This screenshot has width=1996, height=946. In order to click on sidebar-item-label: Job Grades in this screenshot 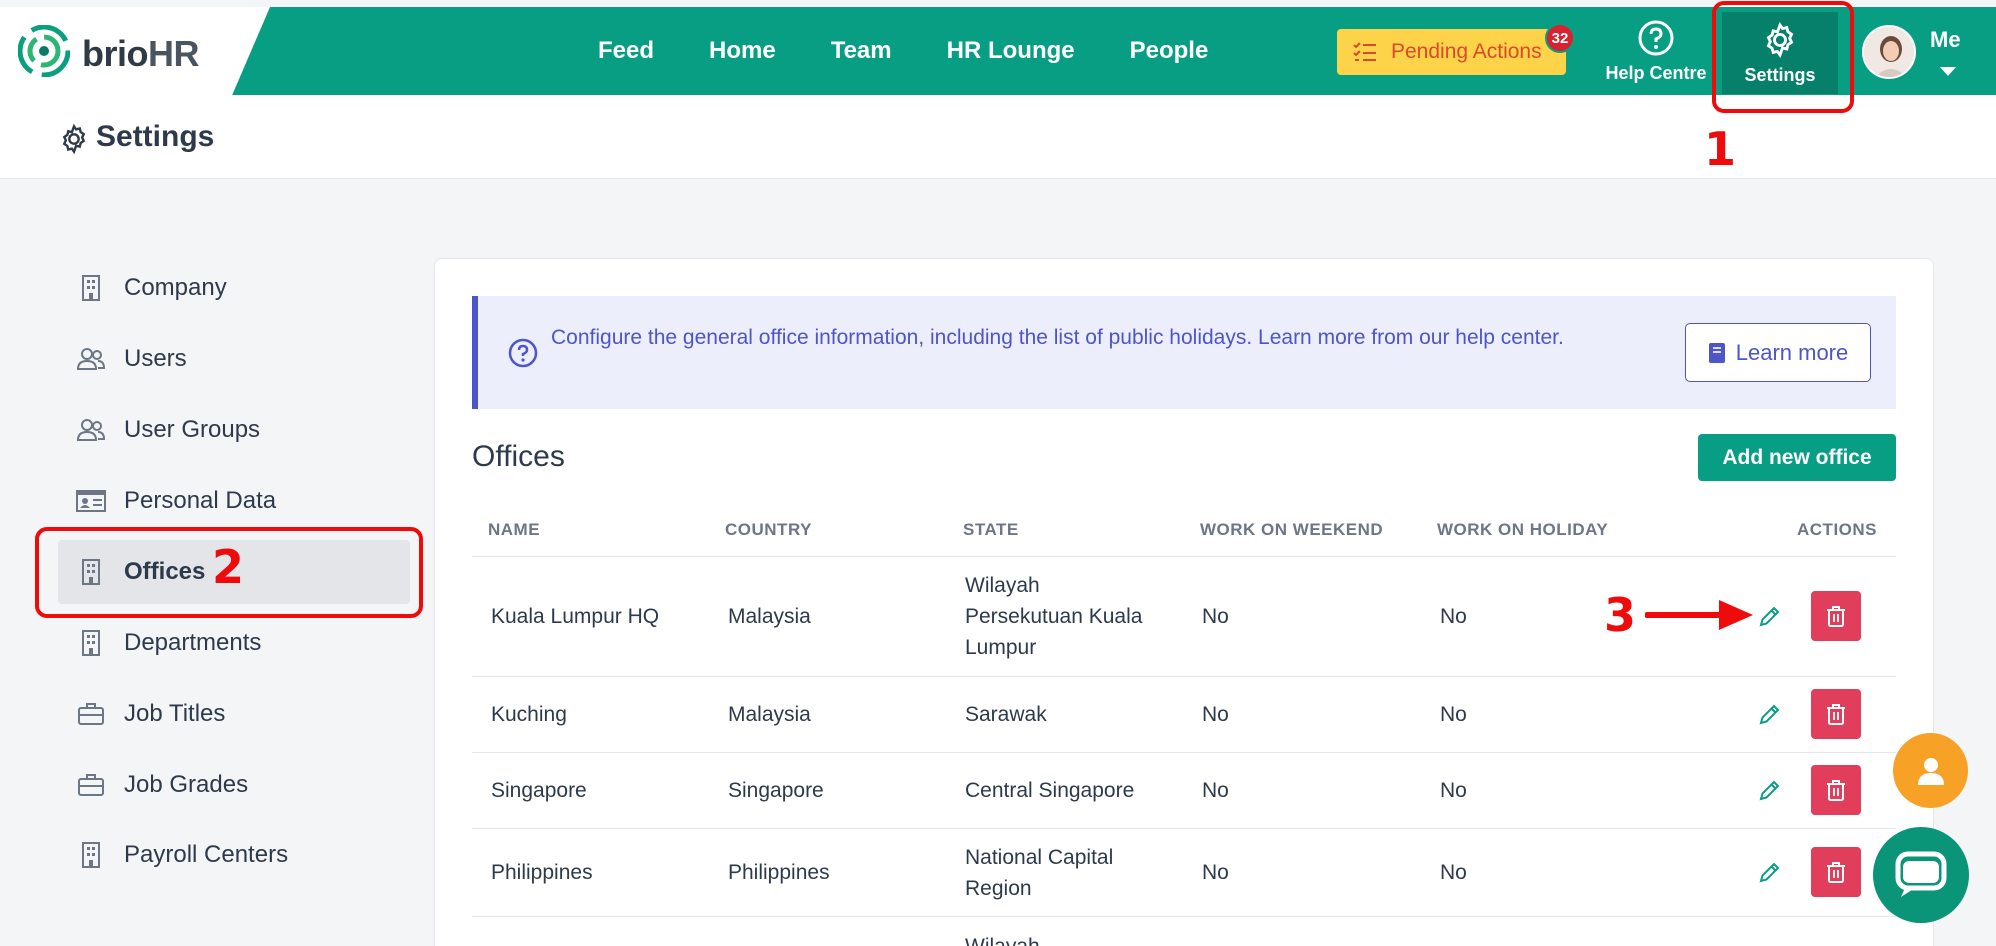, I will do `click(186, 784)`.